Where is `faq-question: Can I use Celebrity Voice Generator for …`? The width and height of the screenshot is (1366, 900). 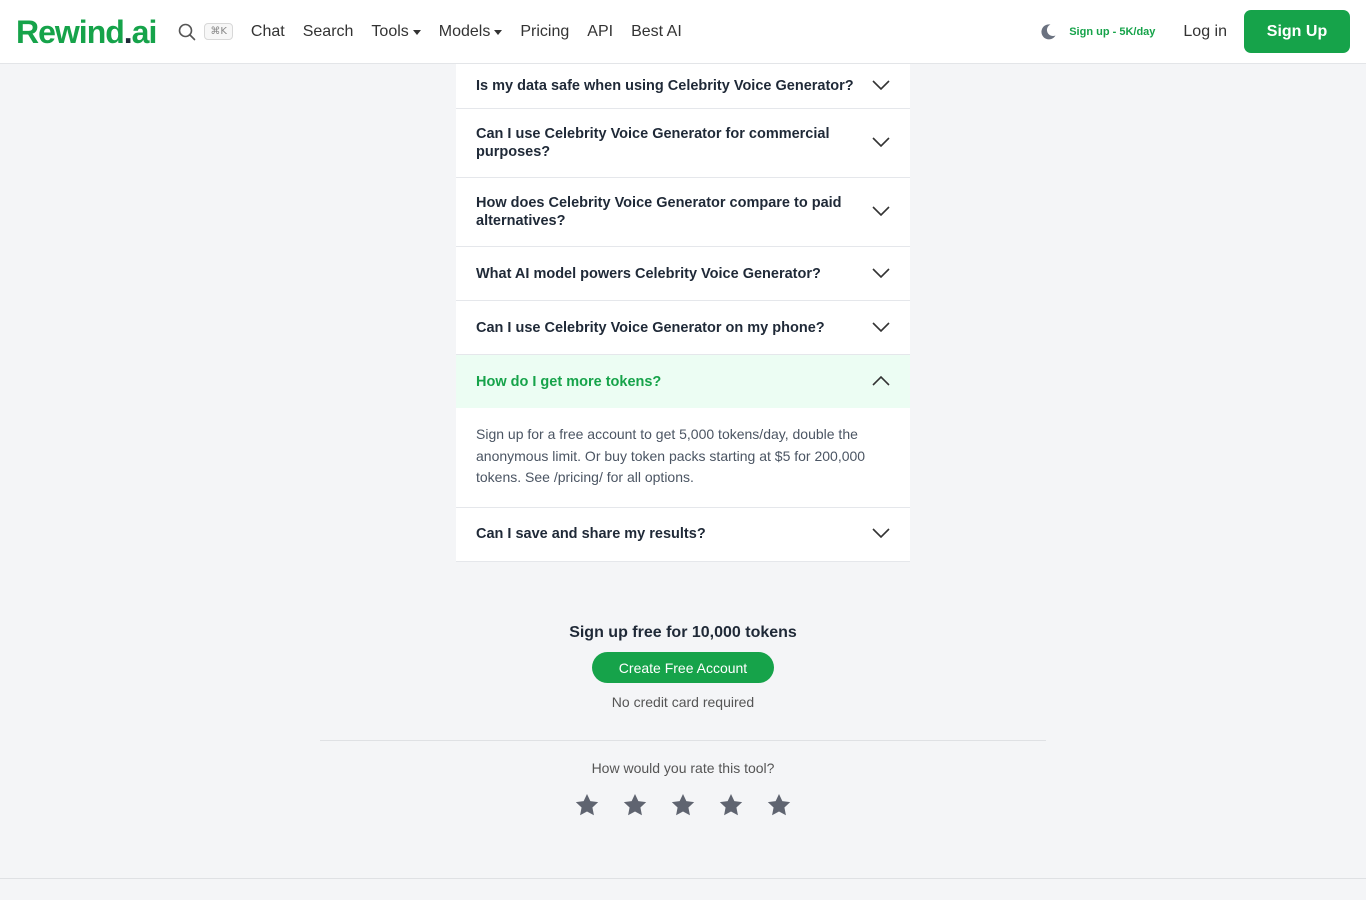 faq-question: Can I use Celebrity Voice Generator for … is located at coordinates (653, 143).